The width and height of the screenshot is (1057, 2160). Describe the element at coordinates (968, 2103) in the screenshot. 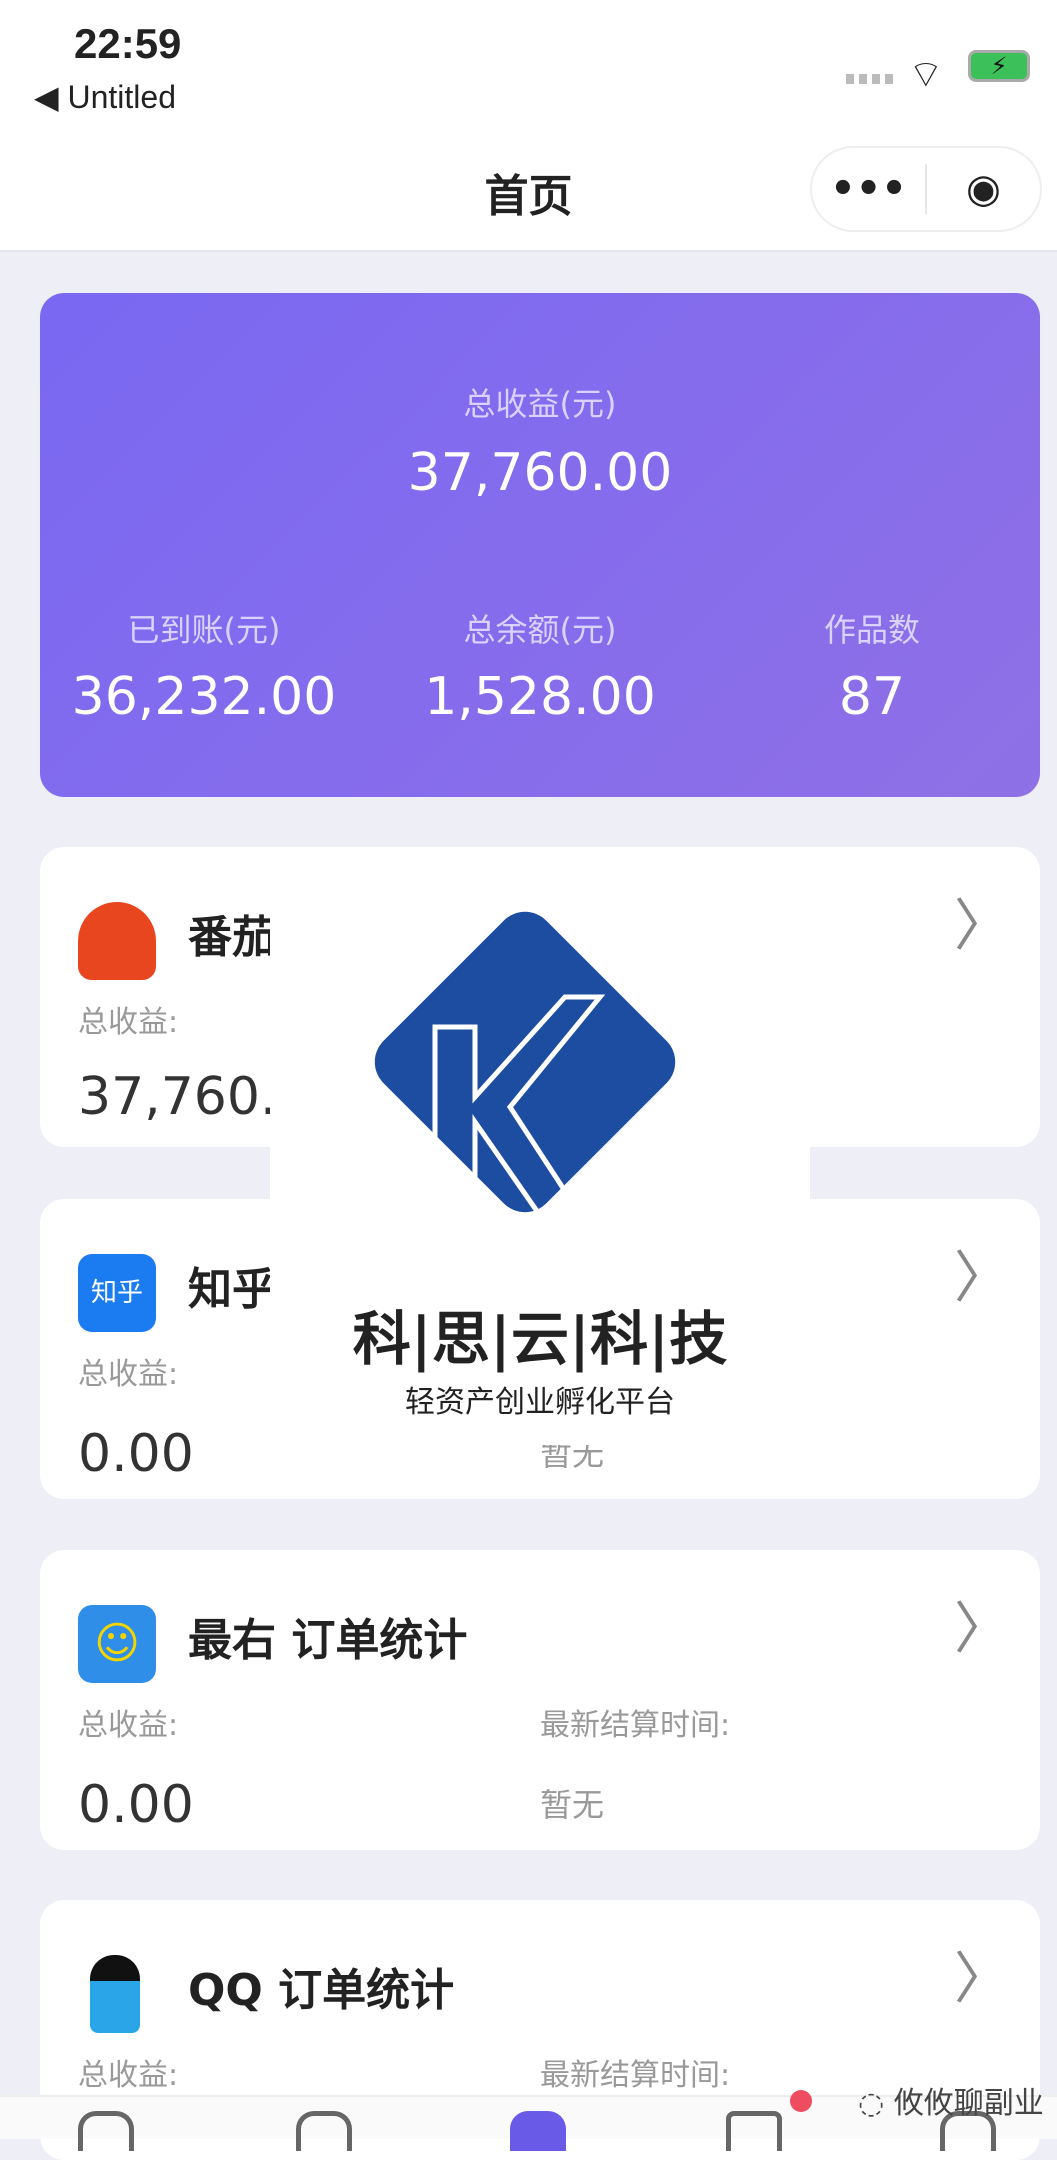

I see `account-name: 攸攸聊副业` at that location.